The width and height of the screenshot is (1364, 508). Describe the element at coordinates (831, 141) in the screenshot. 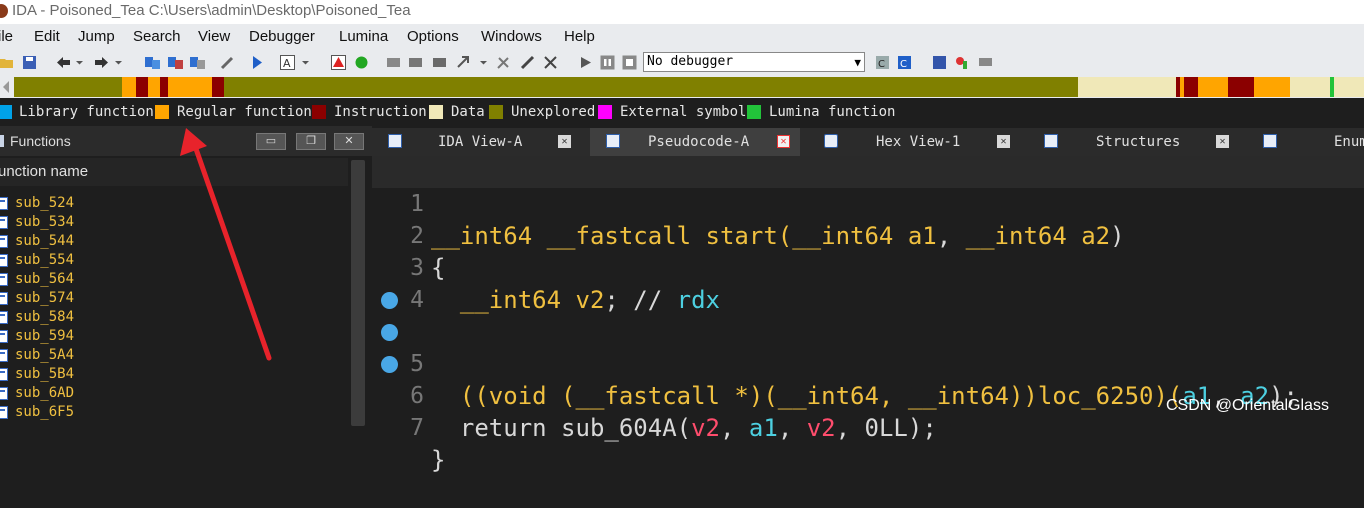

I see `hex-view-icon` at that location.